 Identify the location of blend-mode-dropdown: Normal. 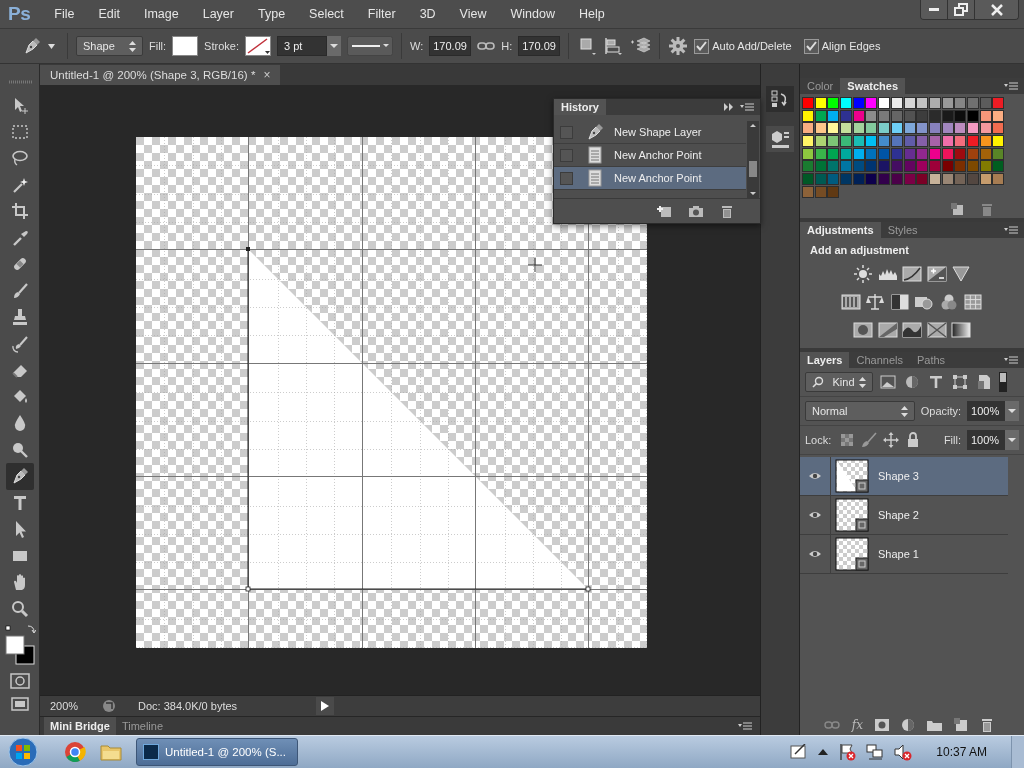
(860, 411).